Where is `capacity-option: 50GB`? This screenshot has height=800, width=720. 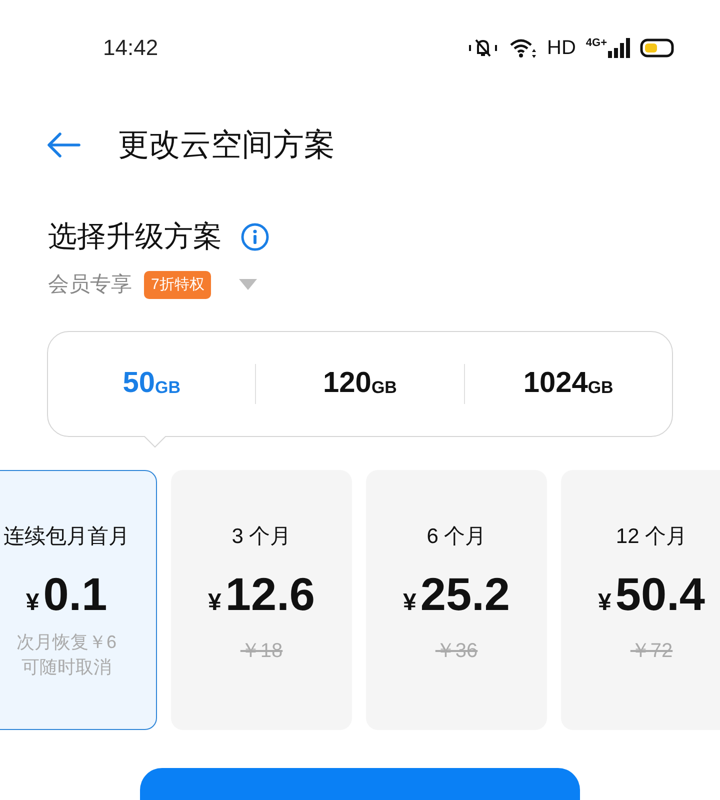 capacity-option: 50GB is located at coordinates (152, 384).